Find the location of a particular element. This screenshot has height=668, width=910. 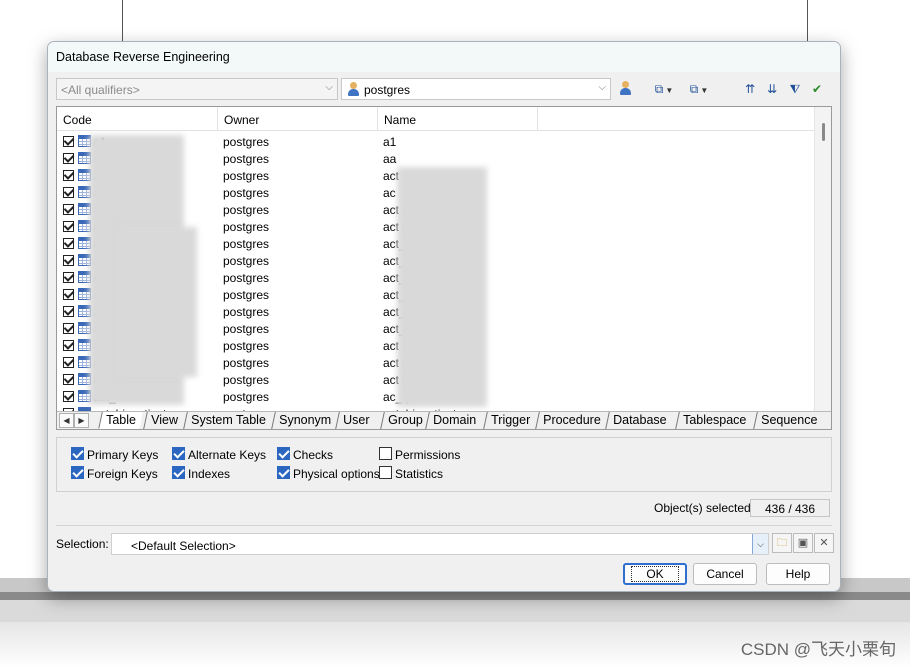

tab-trigger: Trigger is located at coordinates (510, 420).